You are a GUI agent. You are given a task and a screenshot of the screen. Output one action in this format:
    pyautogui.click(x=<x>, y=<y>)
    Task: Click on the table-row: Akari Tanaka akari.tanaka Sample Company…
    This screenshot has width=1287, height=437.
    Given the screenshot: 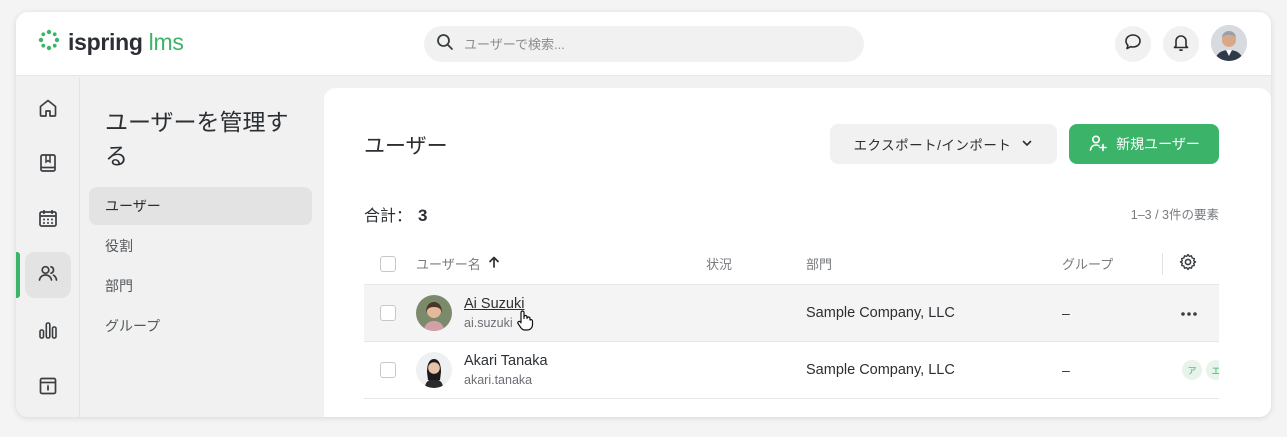 What is the action you would take?
    pyautogui.click(x=795, y=370)
    